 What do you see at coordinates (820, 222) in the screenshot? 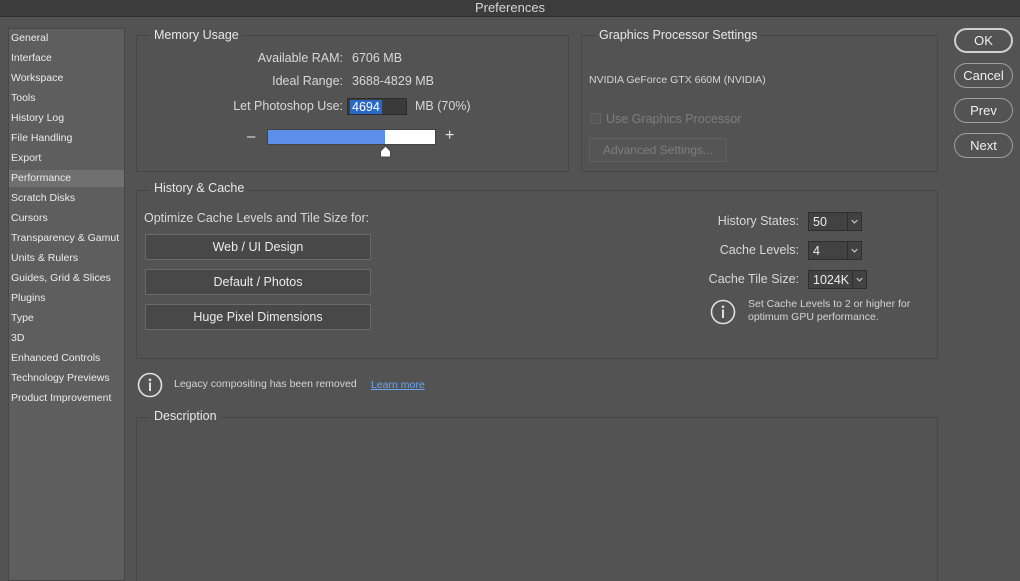
I see `history-states-value: 50` at bounding box center [820, 222].